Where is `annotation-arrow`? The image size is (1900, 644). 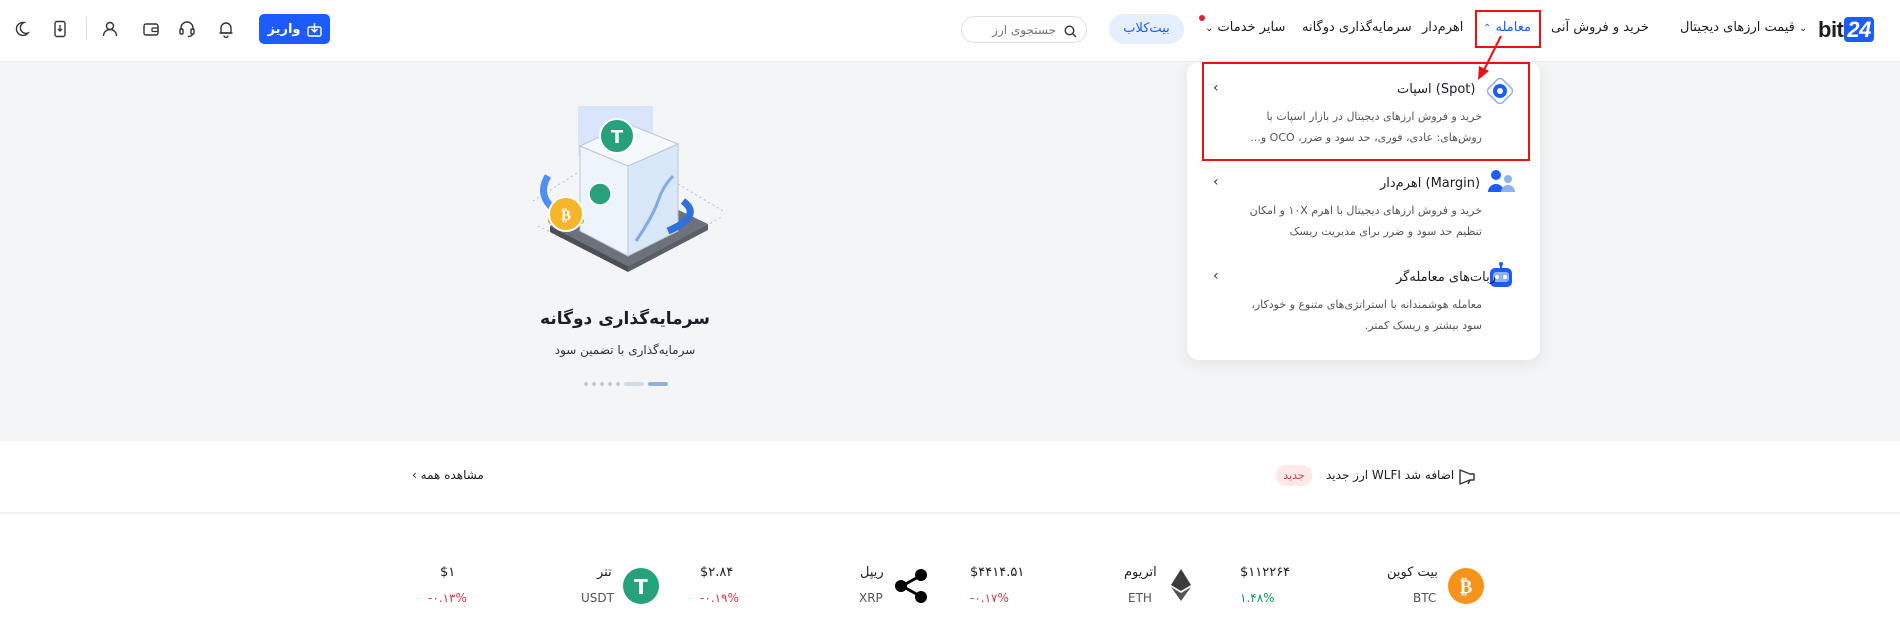
annotation-arrow is located at coordinates (1490, 57).